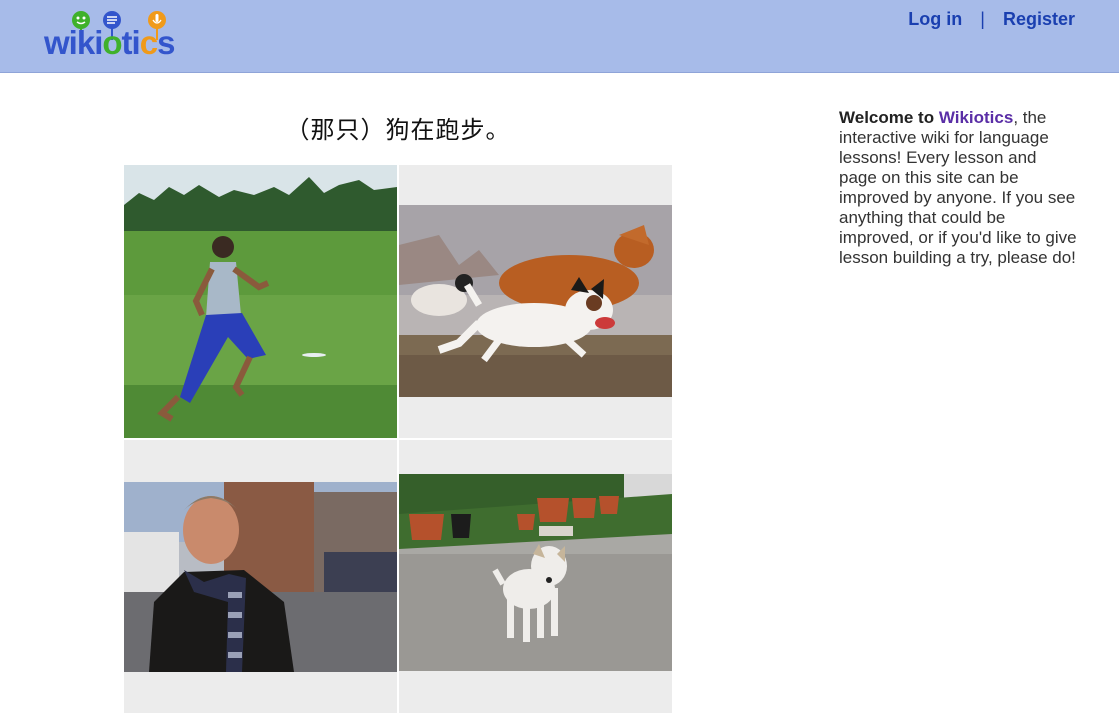 This screenshot has height=713, width=1119. What do you see at coordinates (889, 117) in the screenshot?
I see `welcome-prefix: Welcome to` at bounding box center [889, 117].